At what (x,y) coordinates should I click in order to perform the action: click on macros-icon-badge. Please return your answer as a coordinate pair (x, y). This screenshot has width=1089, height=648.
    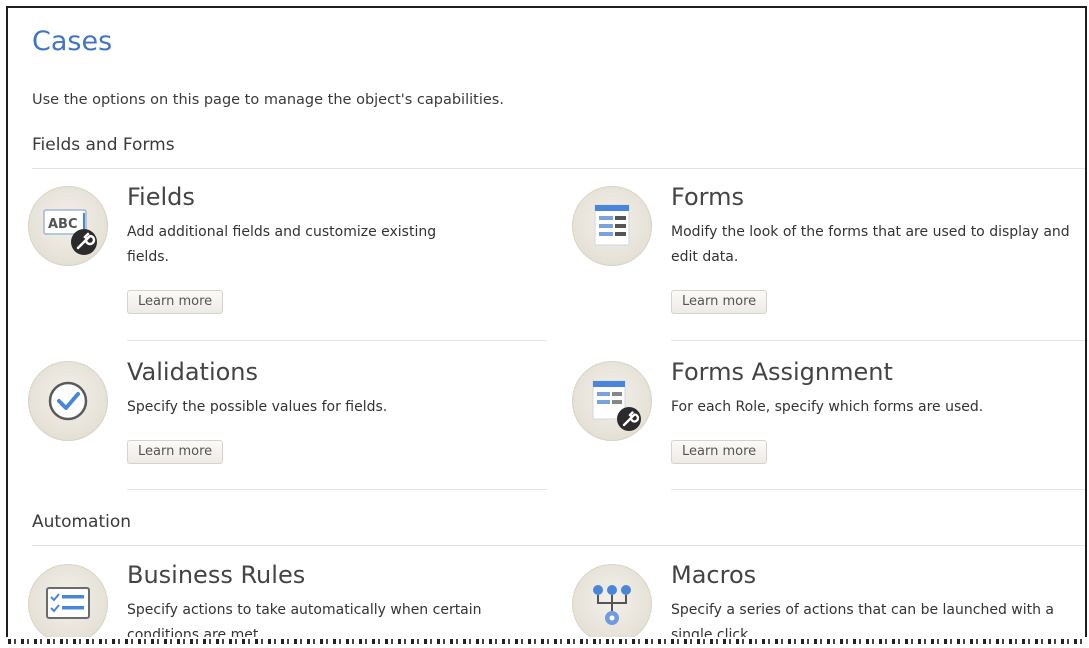
    Looking at the image, I should click on (612, 604).